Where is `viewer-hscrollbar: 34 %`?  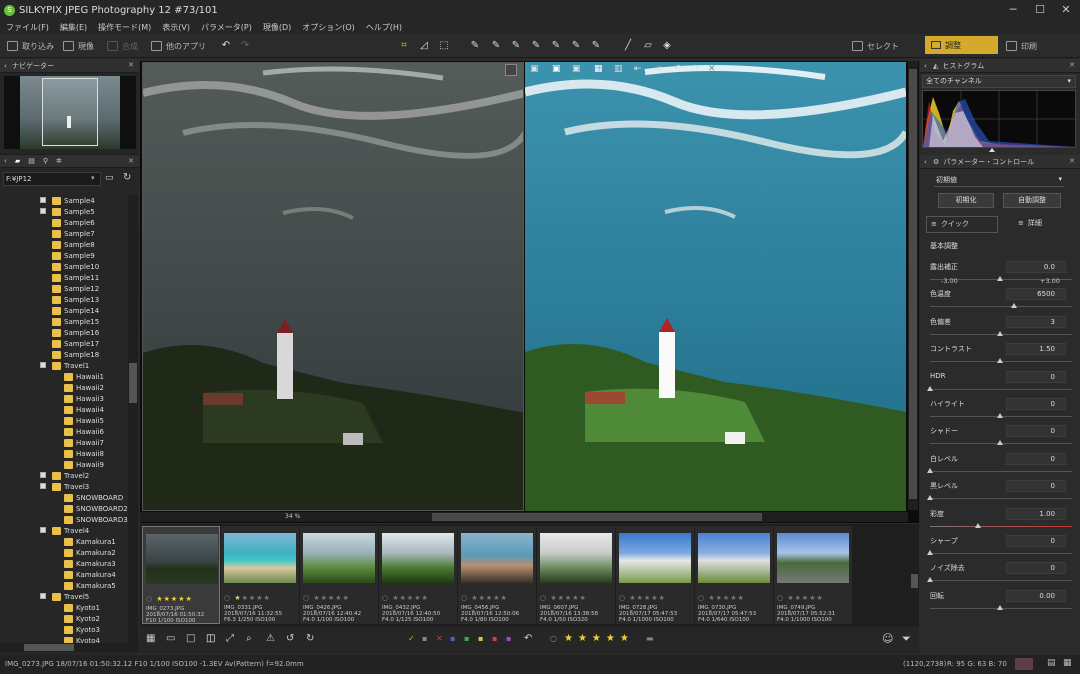 viewer-hscrollbar: 34 % is located at coordinates (524, 517).